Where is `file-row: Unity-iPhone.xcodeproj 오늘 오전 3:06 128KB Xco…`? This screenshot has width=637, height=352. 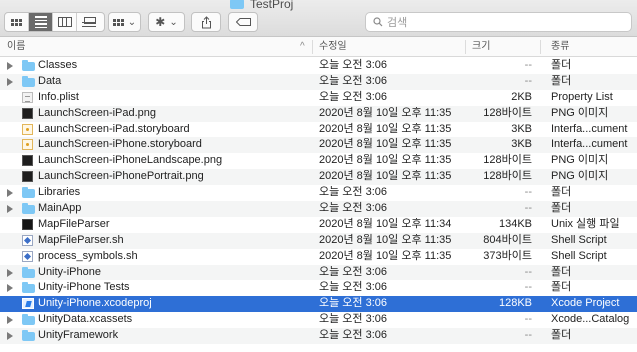 file-row: Unity-iPhone.xcodeproj 오늘 오전 3:06 128KB Xco… is located at coordinates (318, 304).